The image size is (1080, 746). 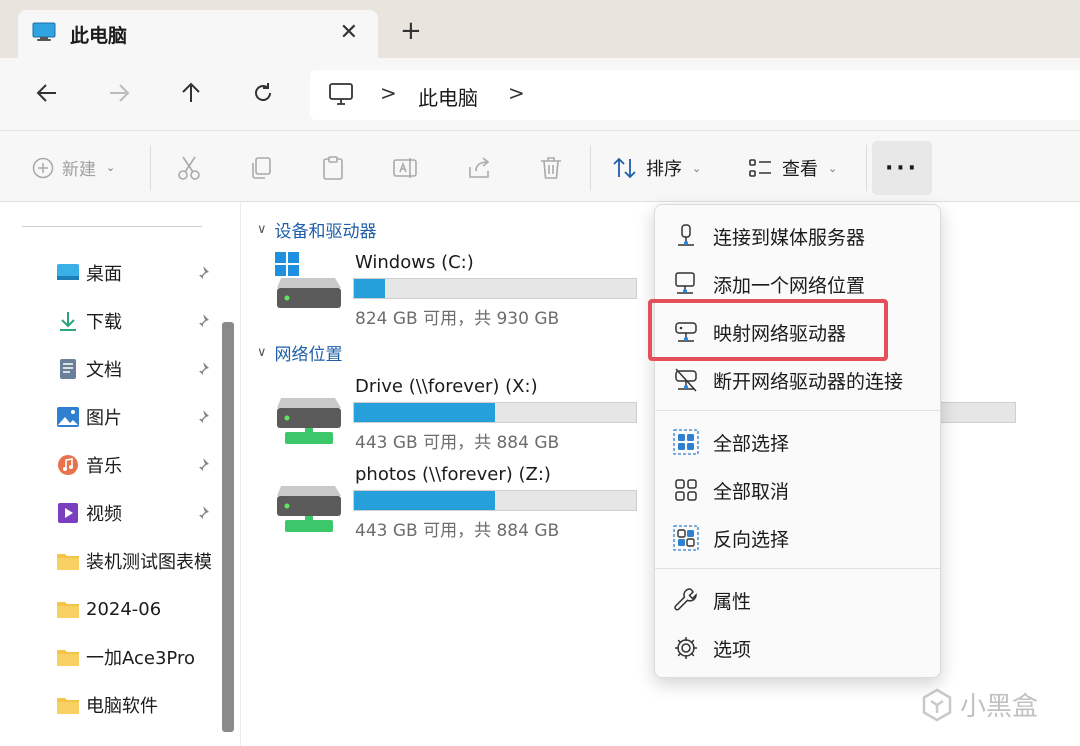 I want to click on sidebar-item-folder: 2024-06, so click(x=136, y=609).